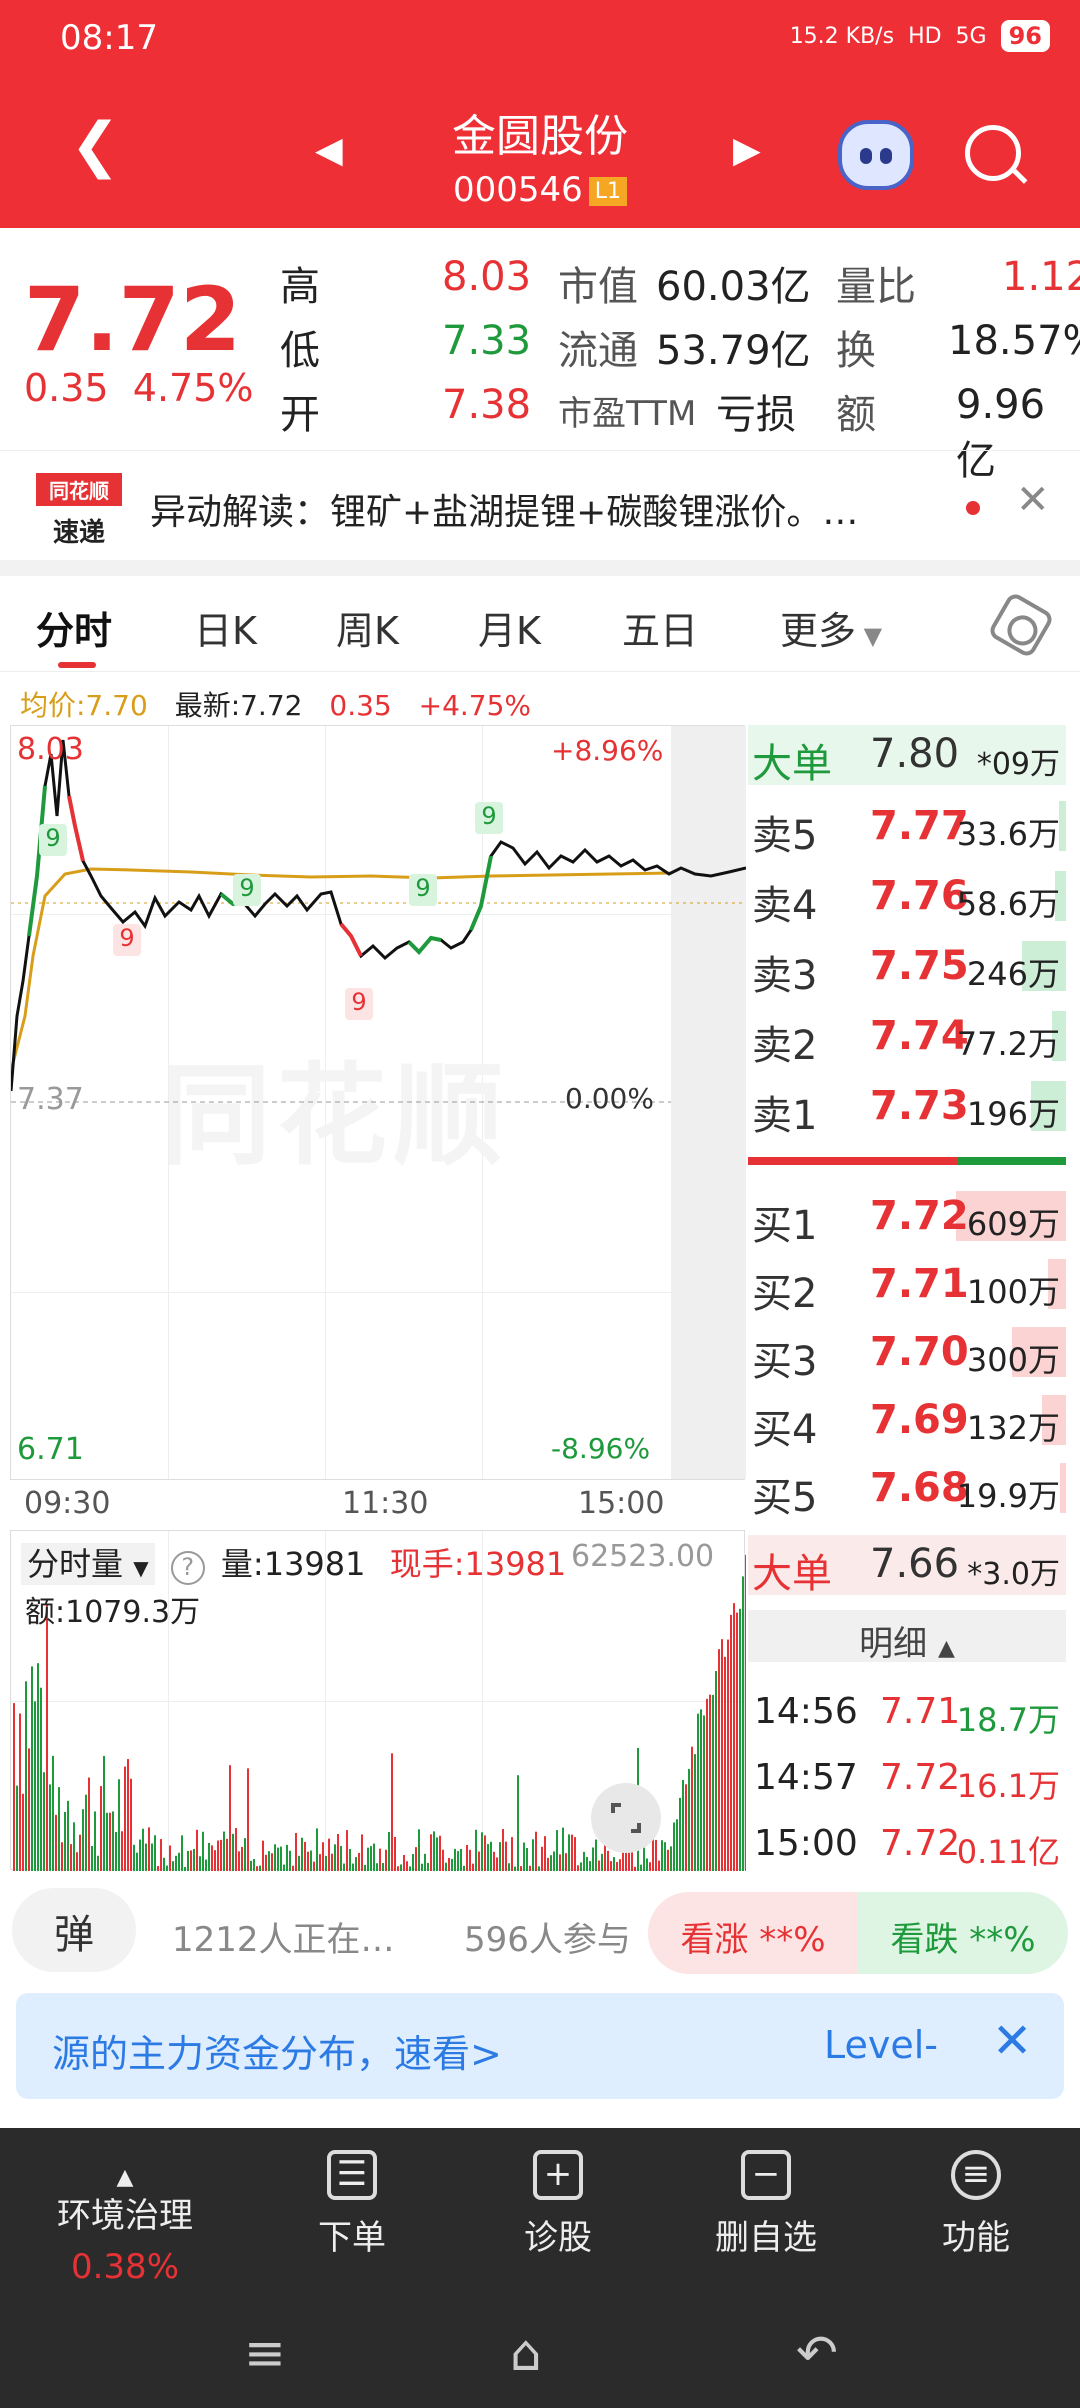  What do you see at coordinates (919, 1284) in the screenshot?
I see `bid-price: 7.71` at bounding box center [919, 1284].